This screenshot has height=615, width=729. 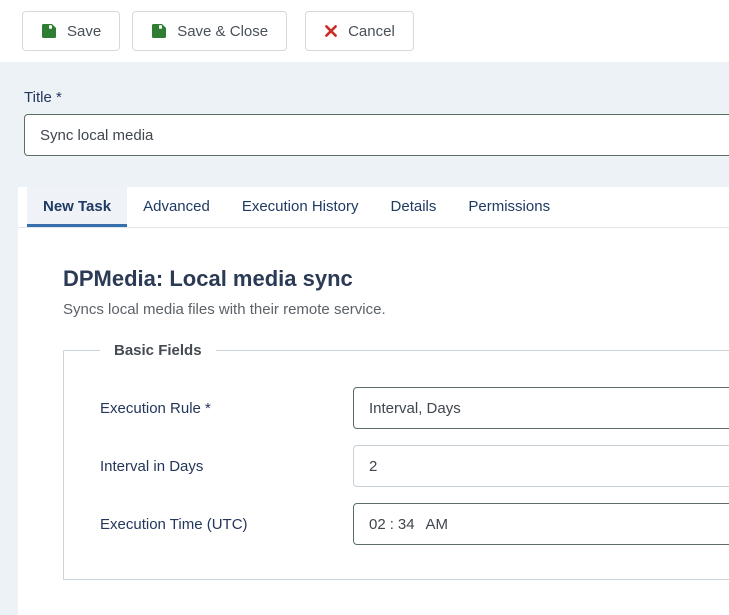 What do you see at coordinates (158, 350) in the screenshot?
I see `basic-fields-legend: Basic Fields` at bounding box center [158, 350].